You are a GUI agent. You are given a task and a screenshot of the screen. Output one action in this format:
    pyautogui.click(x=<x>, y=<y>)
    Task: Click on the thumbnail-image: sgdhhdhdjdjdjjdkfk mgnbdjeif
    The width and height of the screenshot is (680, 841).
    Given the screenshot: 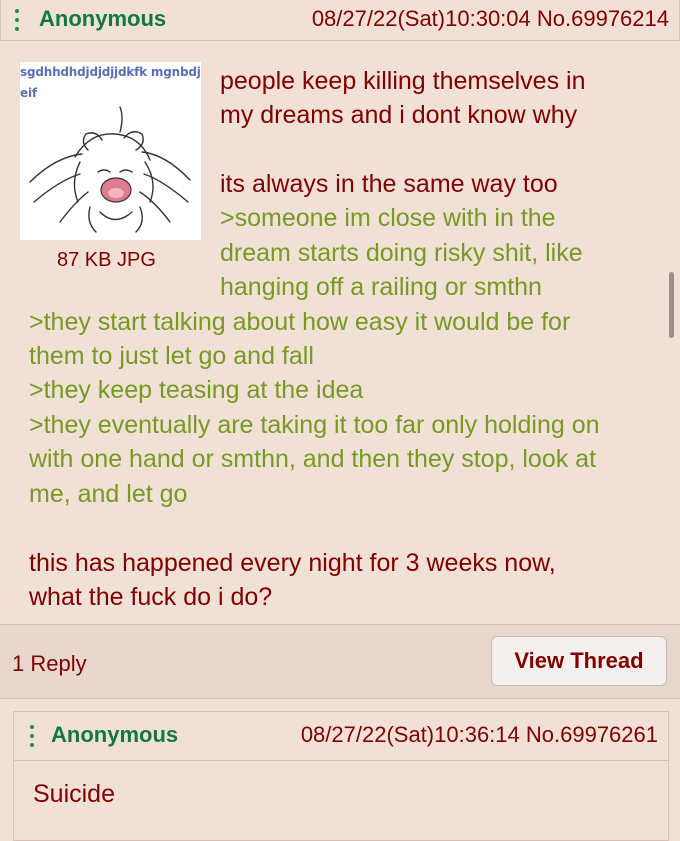 What is the action you would take?
    pyautogui.click(x=110, y=151)
    